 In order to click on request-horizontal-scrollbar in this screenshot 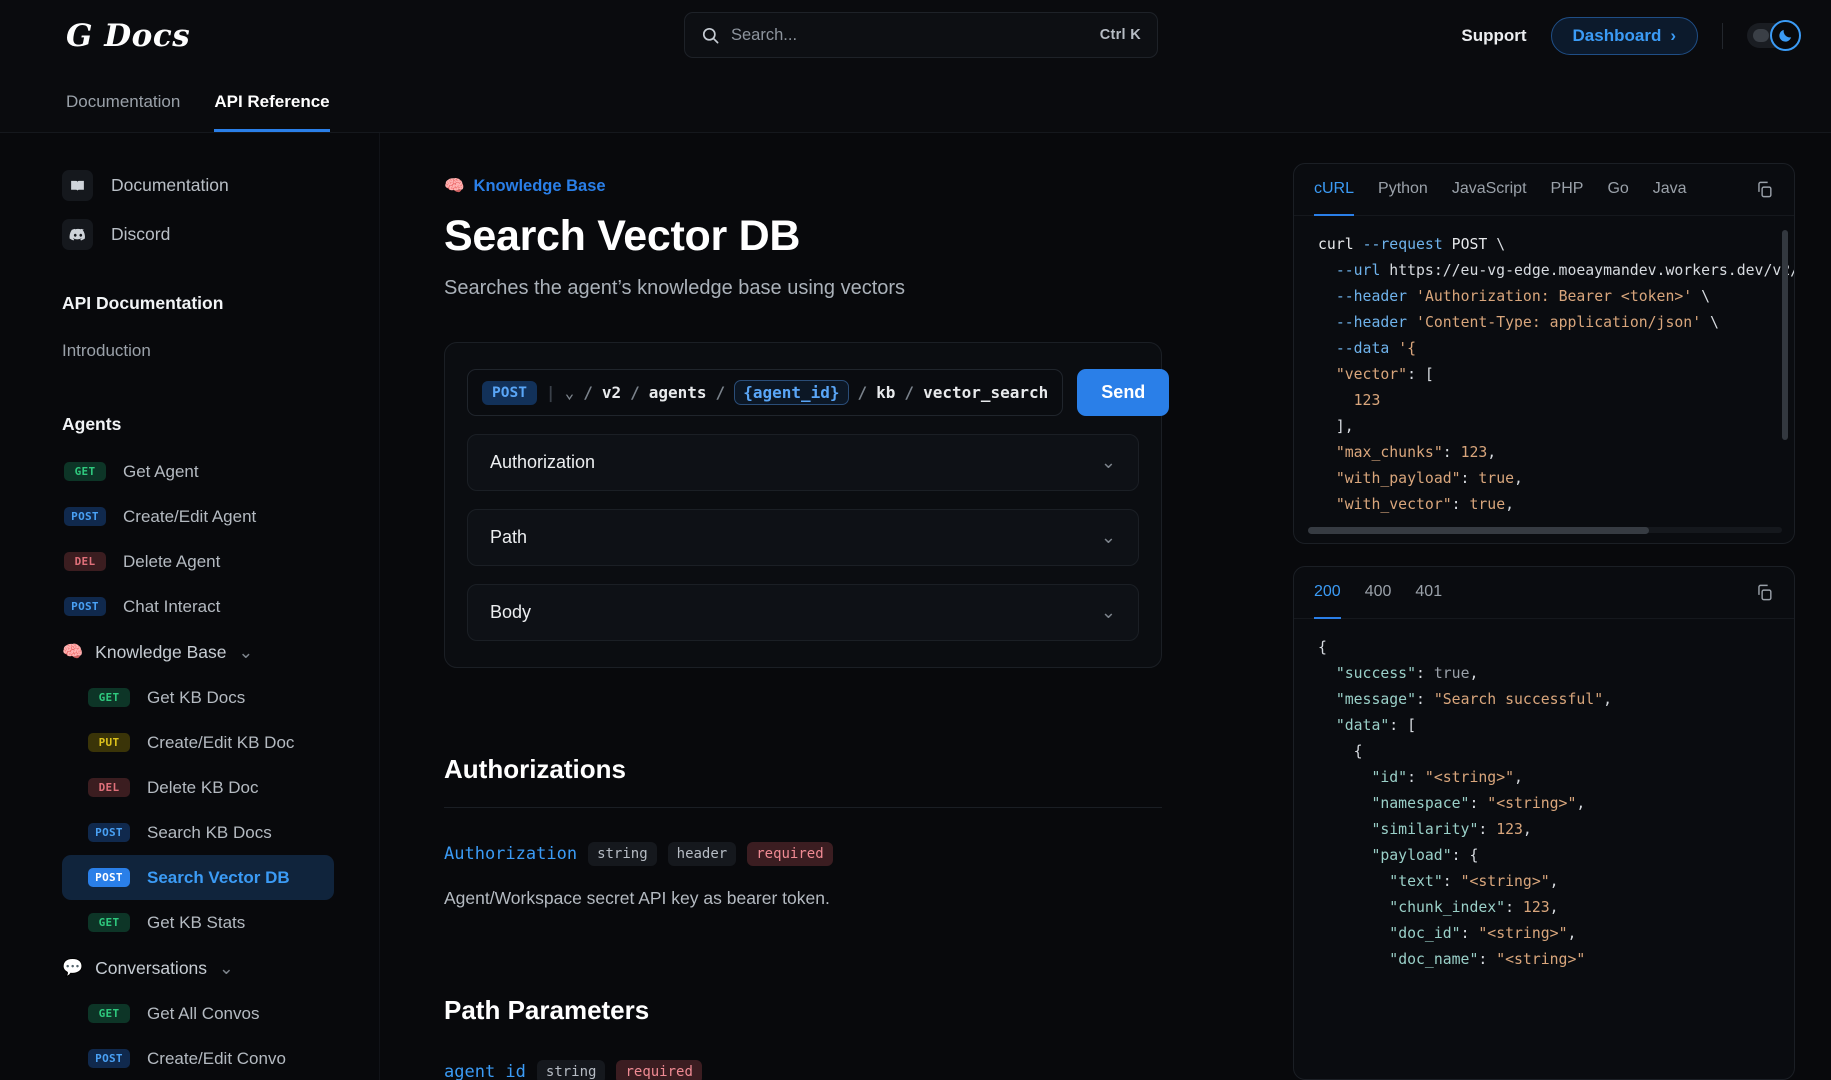, I will do `click(1545, 531)`.